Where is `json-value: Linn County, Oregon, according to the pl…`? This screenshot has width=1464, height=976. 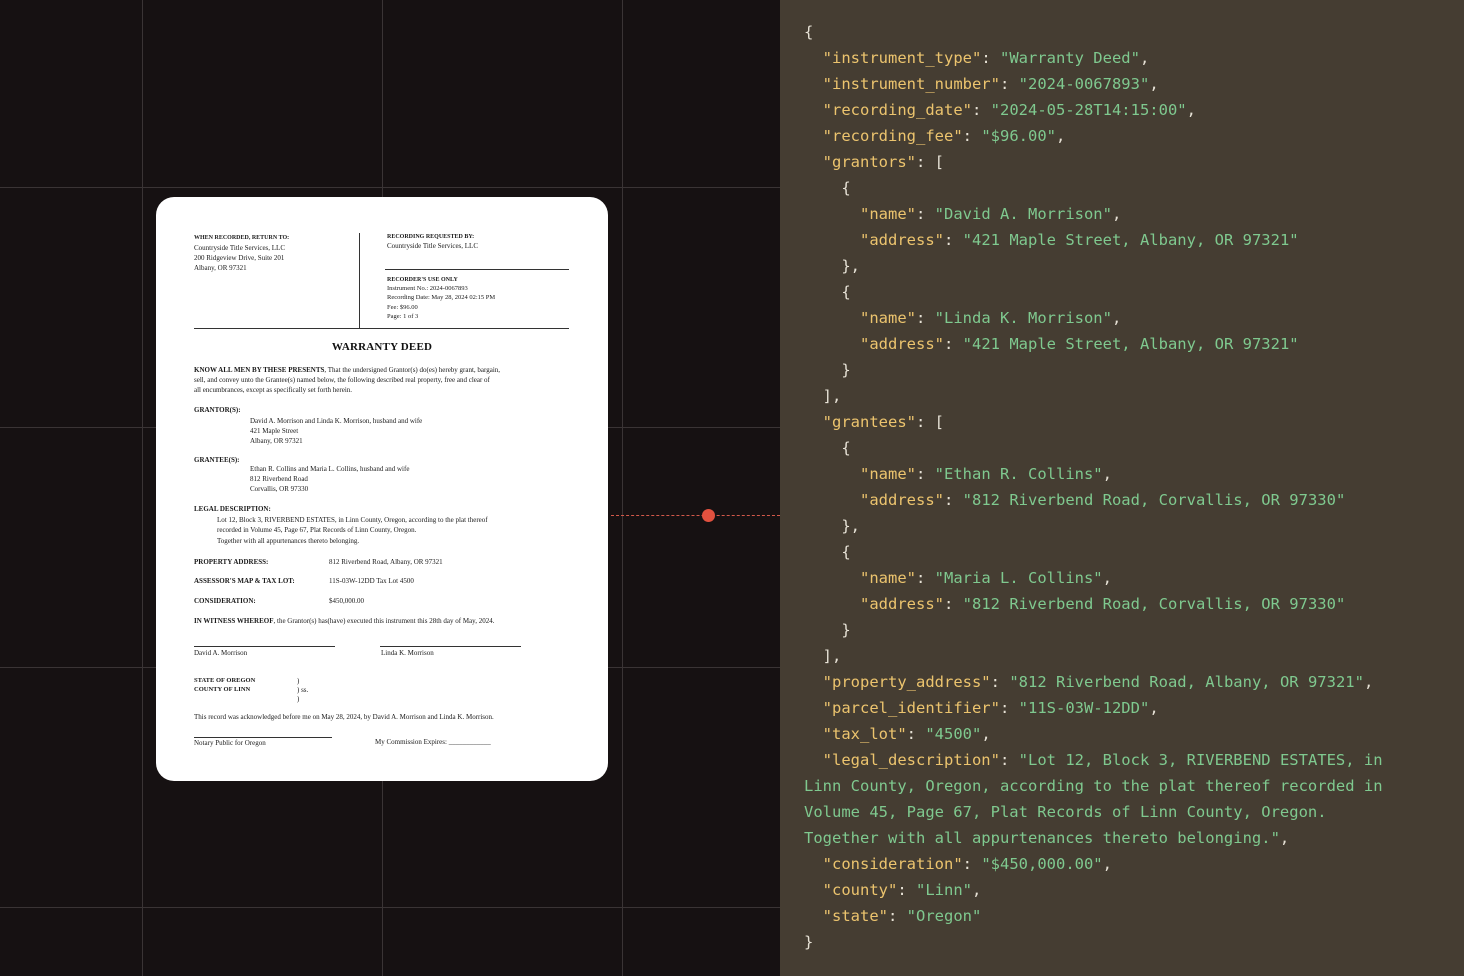
json-value: Linn County, Oregon, according to the pl… is located at coordinates (1093, 786).